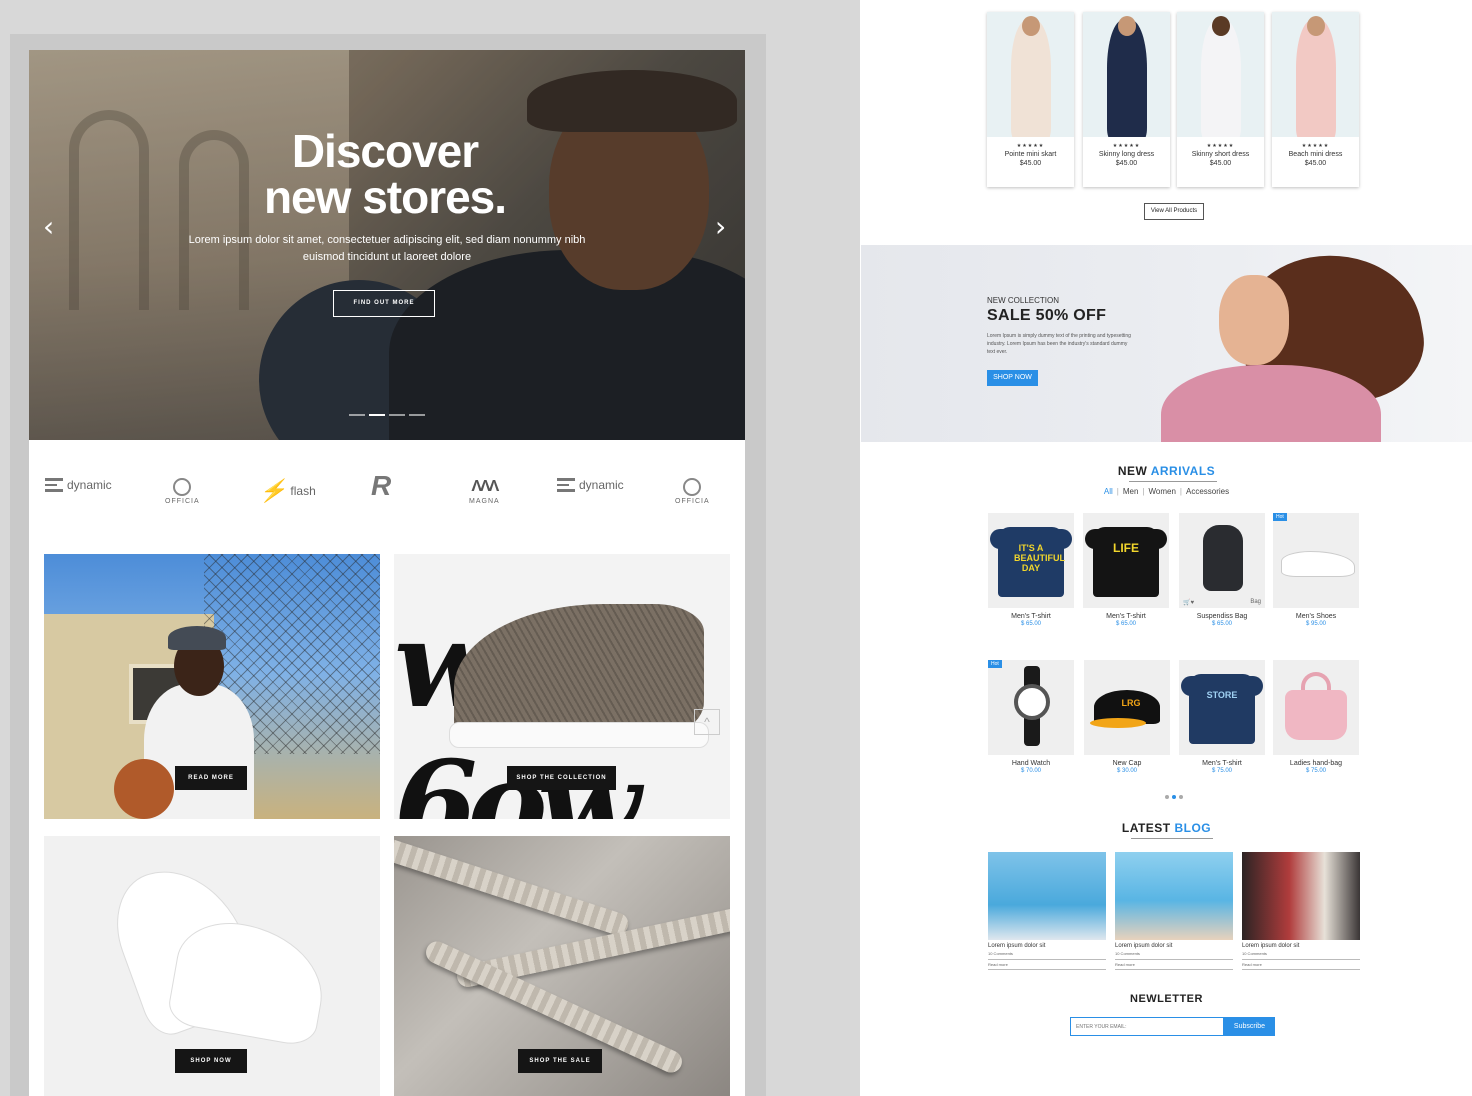 The width and height of the screenshot is (1472, 1096). Describe the element at coordinates (1188, 602) in the screenshot. I see `cart-icon: 🛒♥` at that location.